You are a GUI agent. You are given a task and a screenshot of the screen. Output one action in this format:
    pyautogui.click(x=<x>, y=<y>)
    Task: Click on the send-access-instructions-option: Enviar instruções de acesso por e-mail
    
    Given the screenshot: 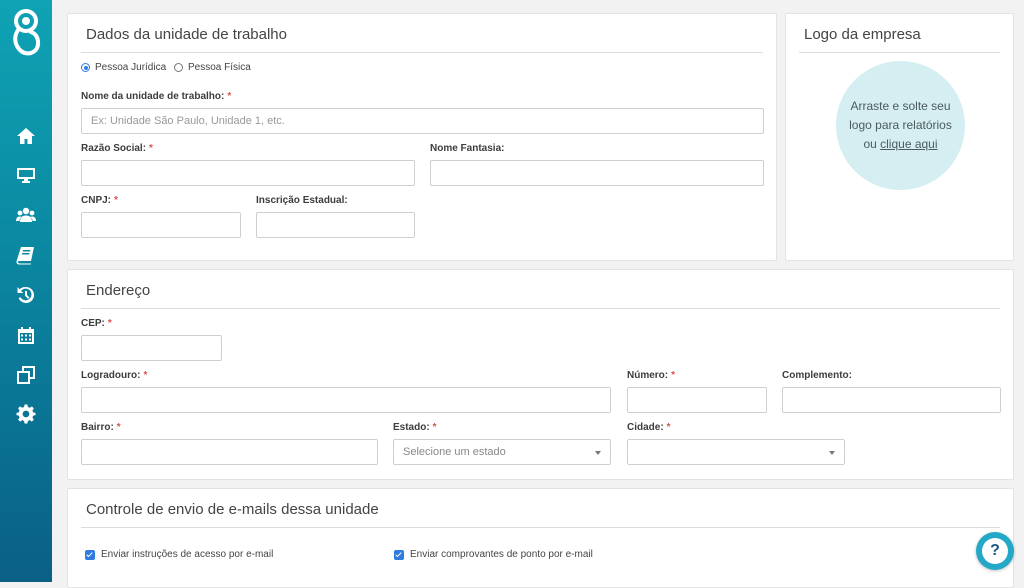 What is the action you would take?
    pyautogui.click(x=179, y=554)
    